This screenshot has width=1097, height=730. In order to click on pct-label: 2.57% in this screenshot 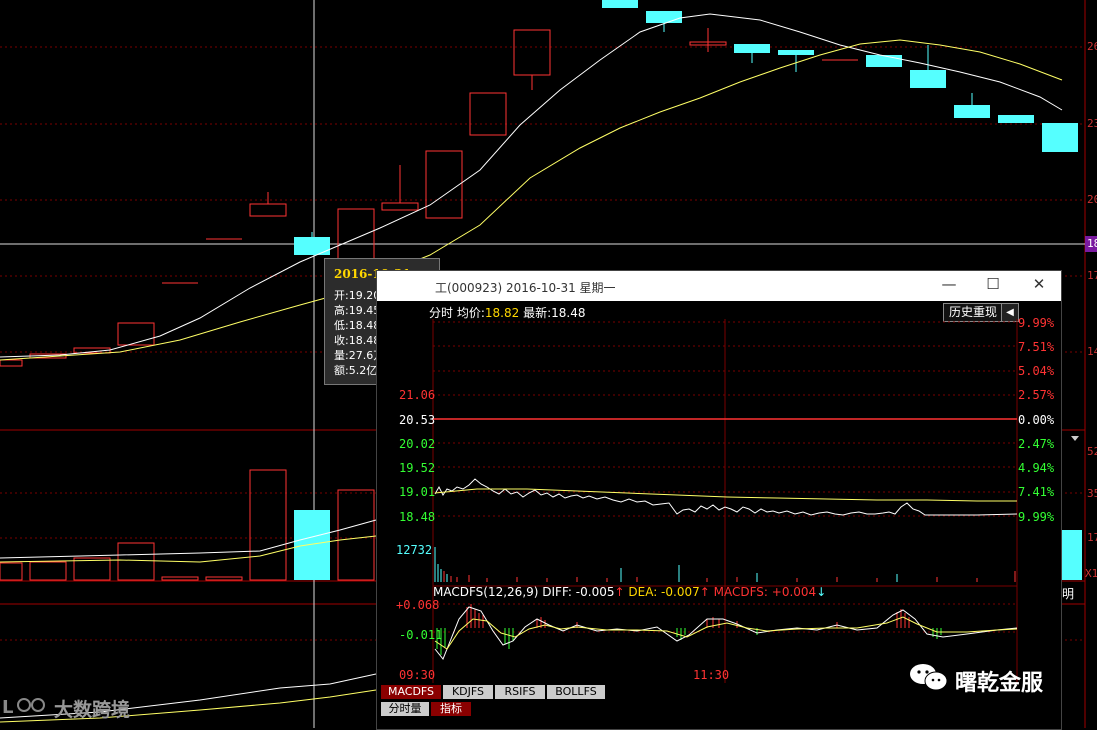, I will do `click(1036, 395)`.